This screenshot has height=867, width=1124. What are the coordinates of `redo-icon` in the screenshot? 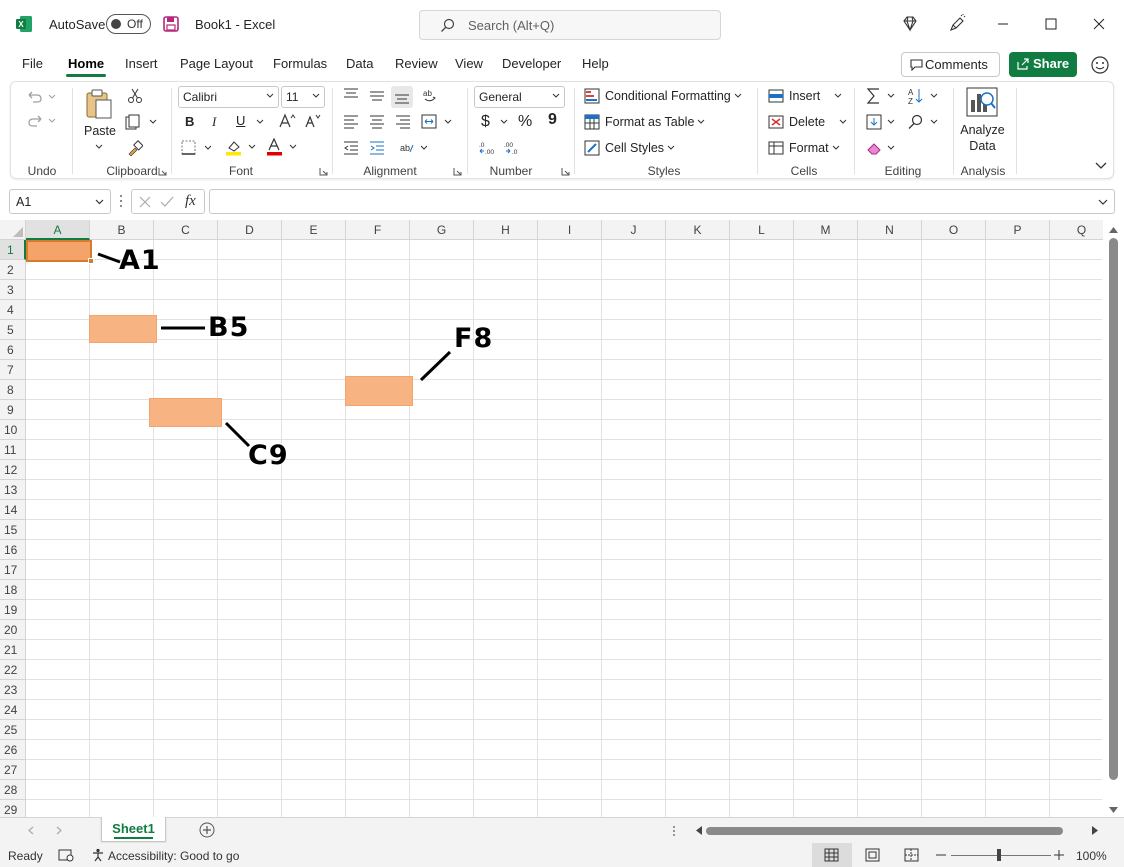 It's located at (40, 120).